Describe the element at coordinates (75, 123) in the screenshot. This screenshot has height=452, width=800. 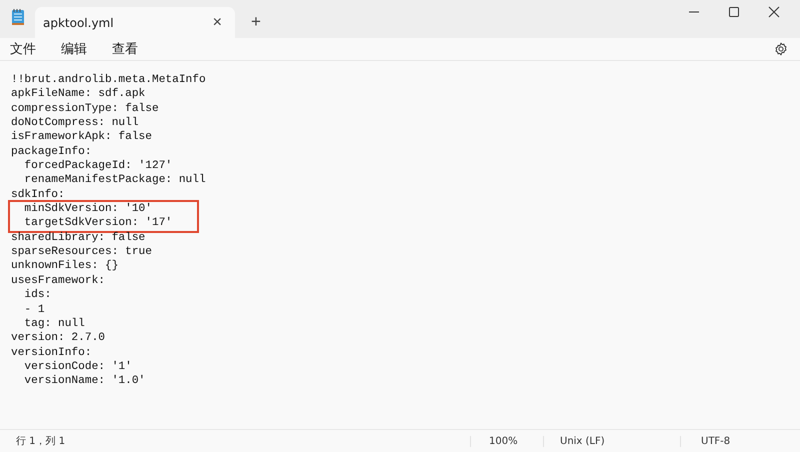
I see `code-line: doNotCompress: null` at that location.